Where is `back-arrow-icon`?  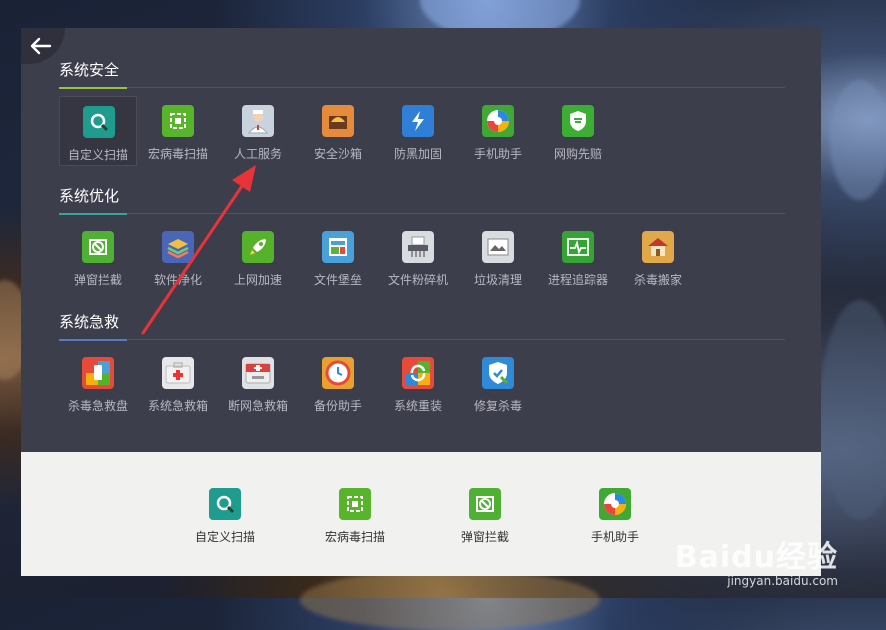 back-arrow-icon is located at coordinates (41, 46).